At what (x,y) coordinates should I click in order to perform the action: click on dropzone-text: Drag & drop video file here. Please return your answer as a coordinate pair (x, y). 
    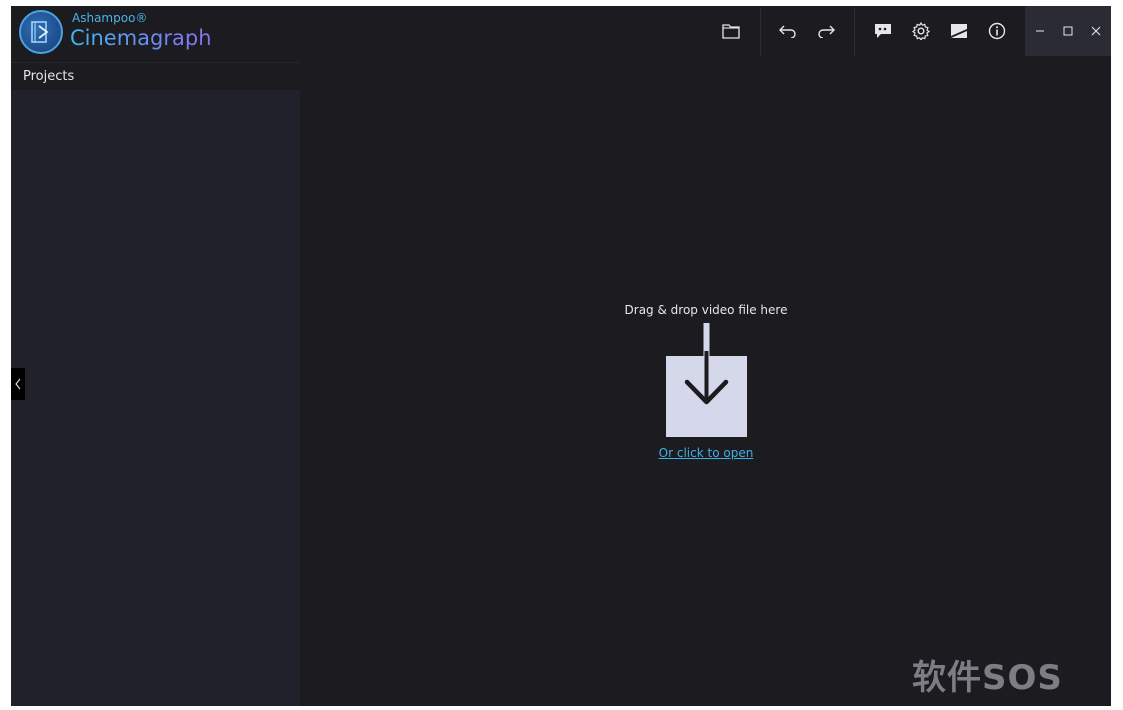
    Looking at the image, I should click on (706, 310).